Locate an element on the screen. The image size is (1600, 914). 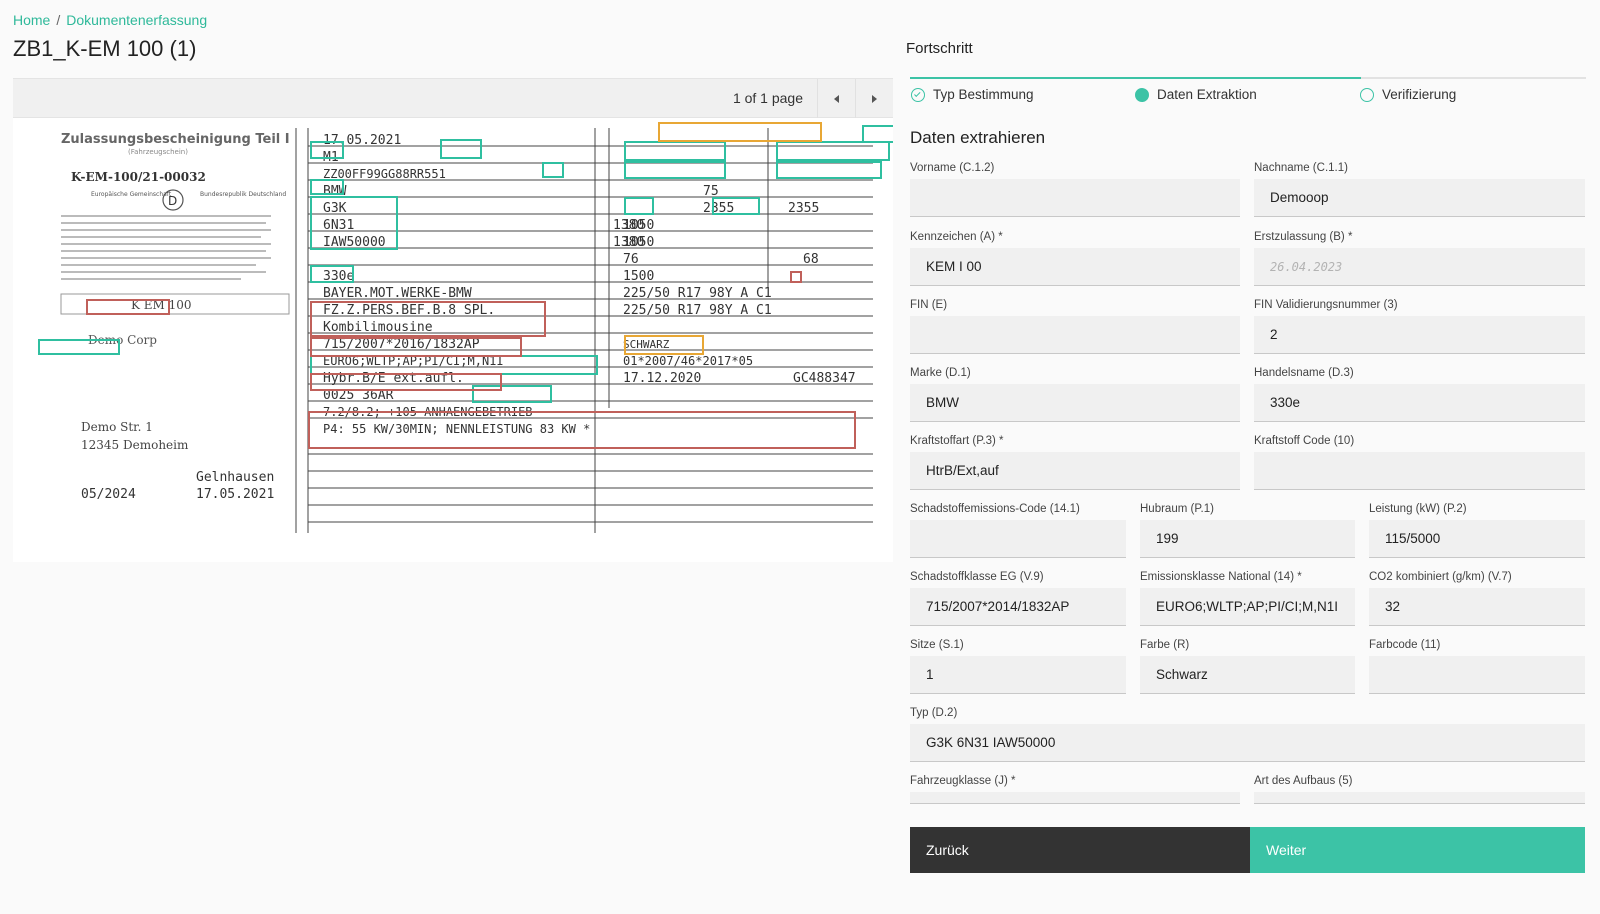
handelsname-input: 330e is located at coordinates (1419, 403).